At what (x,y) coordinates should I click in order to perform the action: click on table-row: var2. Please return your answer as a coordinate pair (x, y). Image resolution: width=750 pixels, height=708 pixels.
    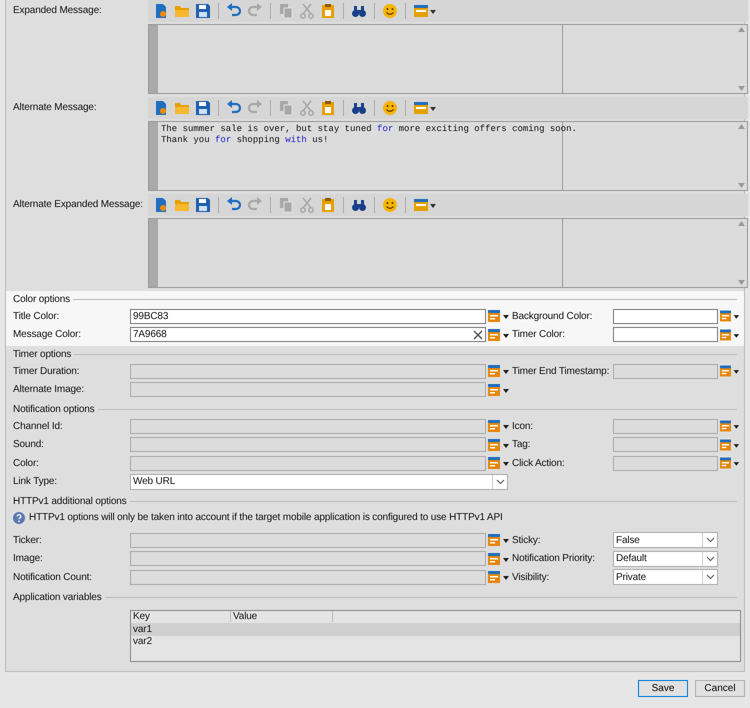
    Looking at the image, I should click on (435, 642).